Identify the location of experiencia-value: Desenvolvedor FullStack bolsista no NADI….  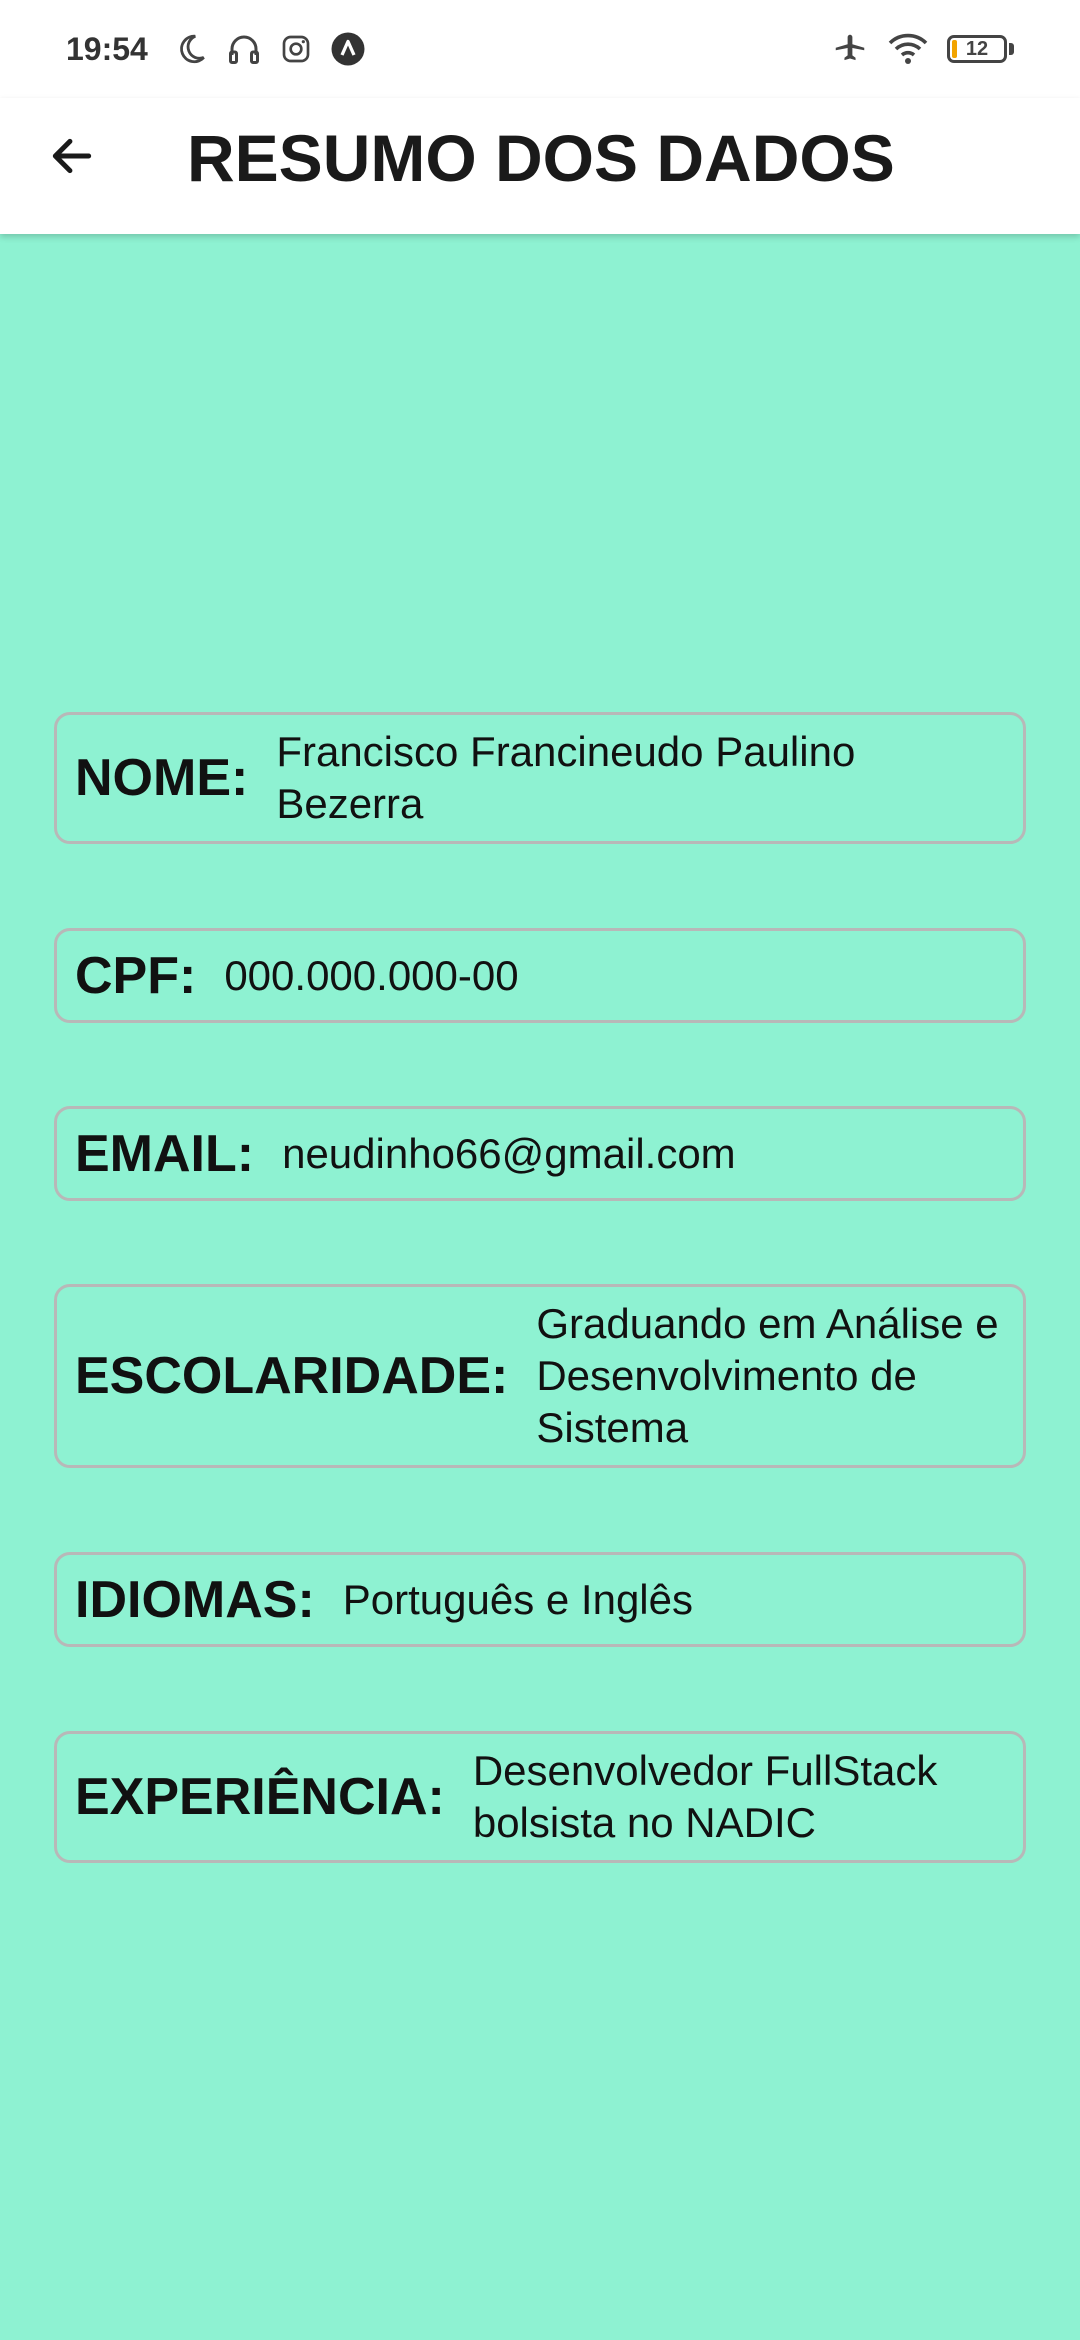
(705, 1796).